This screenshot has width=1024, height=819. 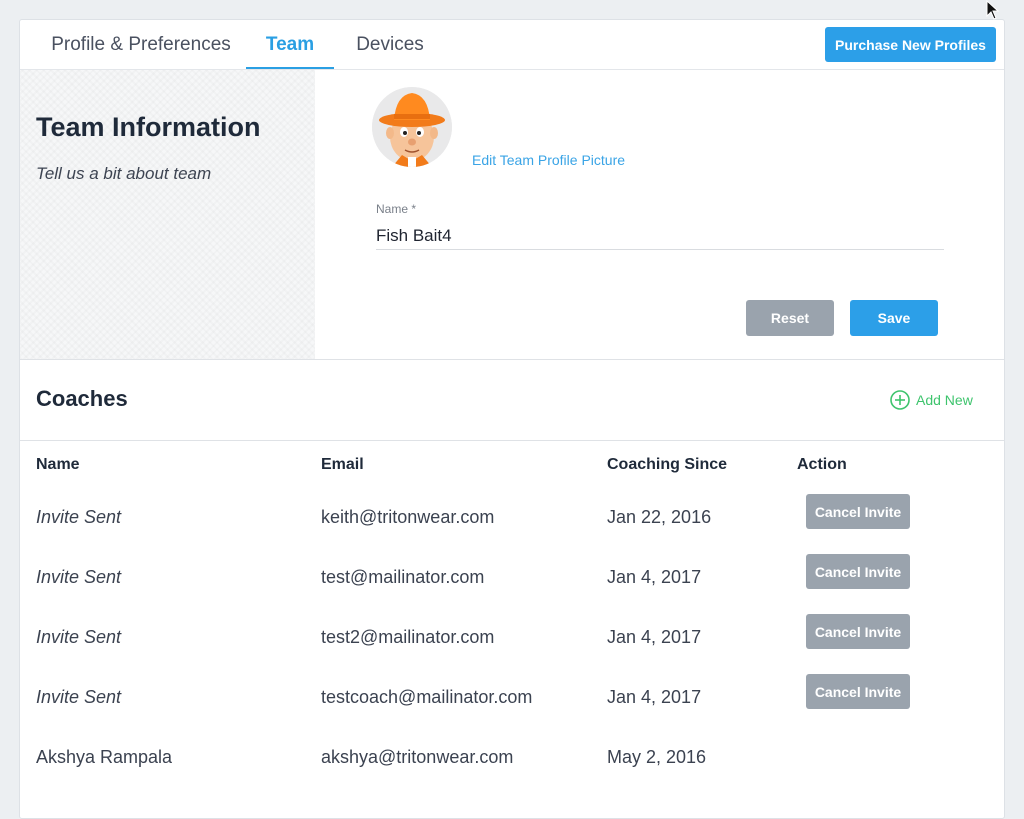 What do you see at coordinates (408, 637) in the screenshot?
I see `coach-email: test2@mailinator.com` at bounding box center [408, 637].